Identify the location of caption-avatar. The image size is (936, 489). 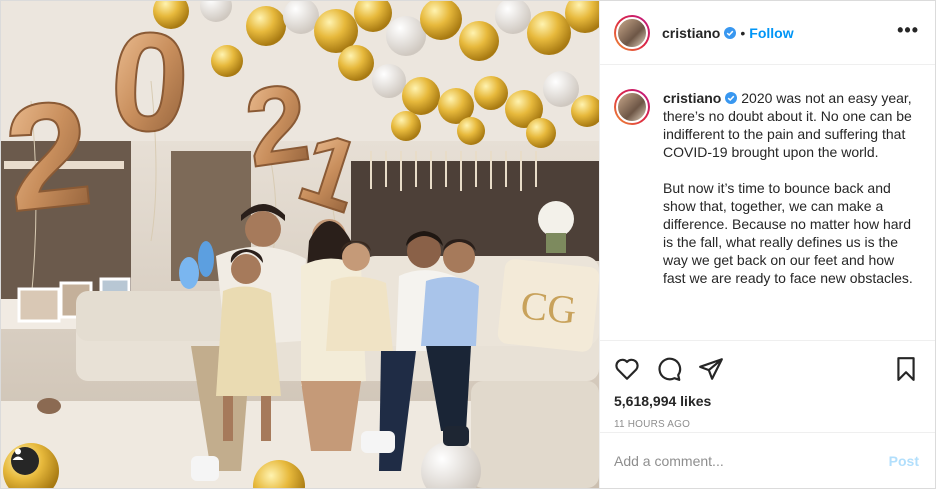
(632, 107).